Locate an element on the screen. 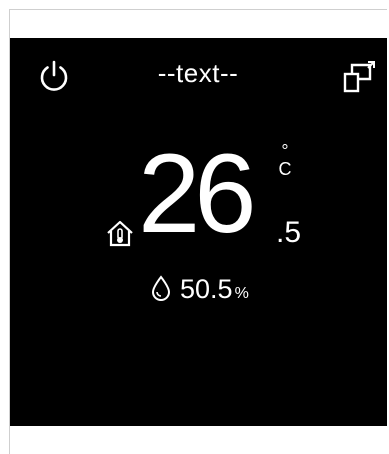  temperature-unit: ° C is located at coordinates (285, 160).